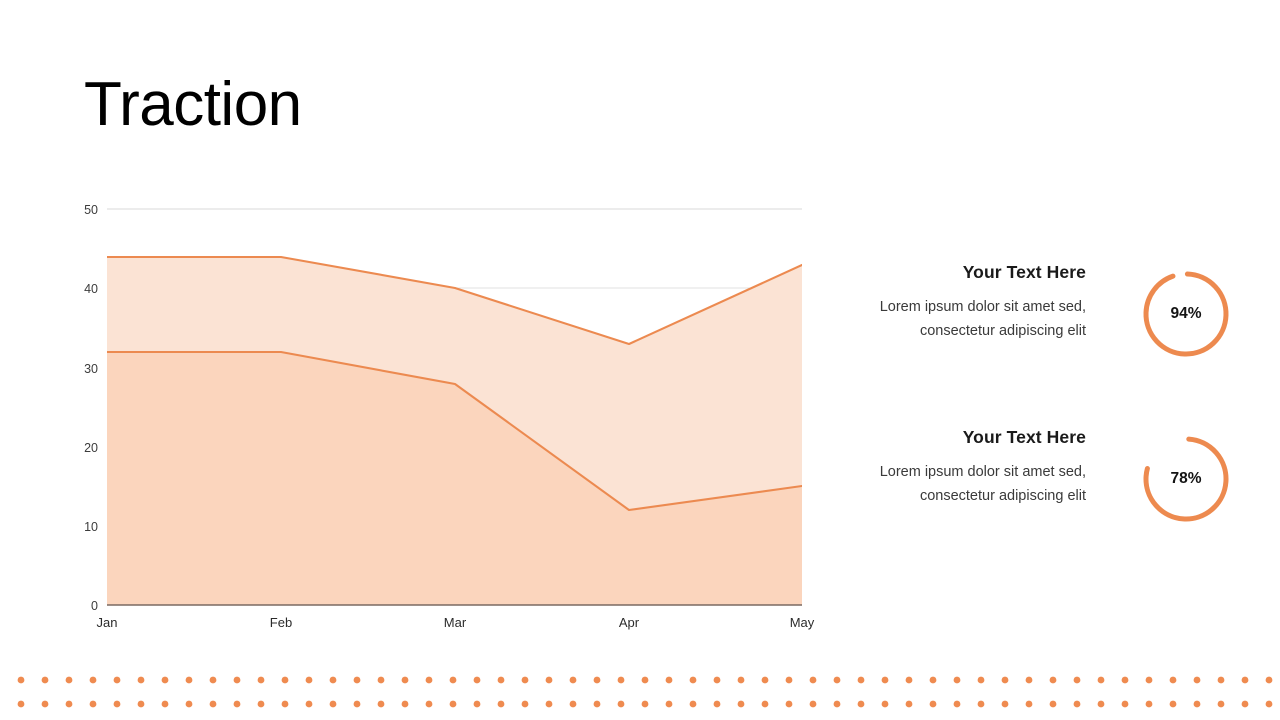  I want to click on gauge-value-78: 78%, so click(1186, 478).